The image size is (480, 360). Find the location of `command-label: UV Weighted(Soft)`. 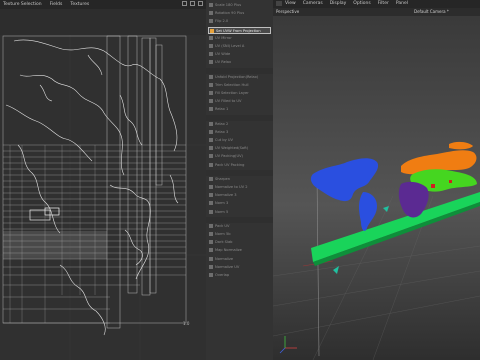

command-label: UV Weighted(Soft) is located at coordinates (232, 148).